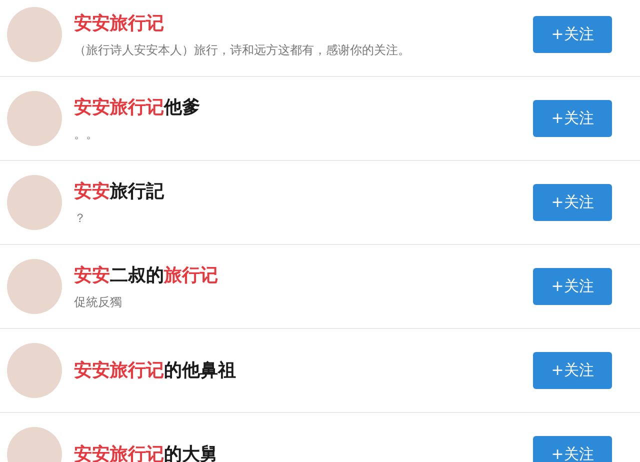 The width and height of the screenshot is (640, 462). I want to click on user-name: 安安旅行记, so click(303, 24).